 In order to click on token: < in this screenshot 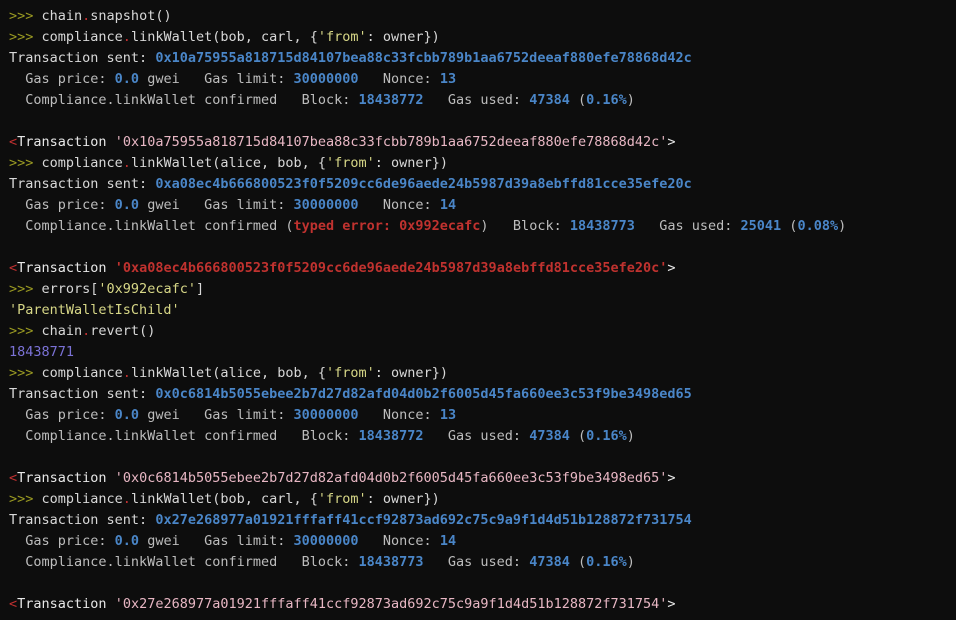, I will do `click(13, 478)`.